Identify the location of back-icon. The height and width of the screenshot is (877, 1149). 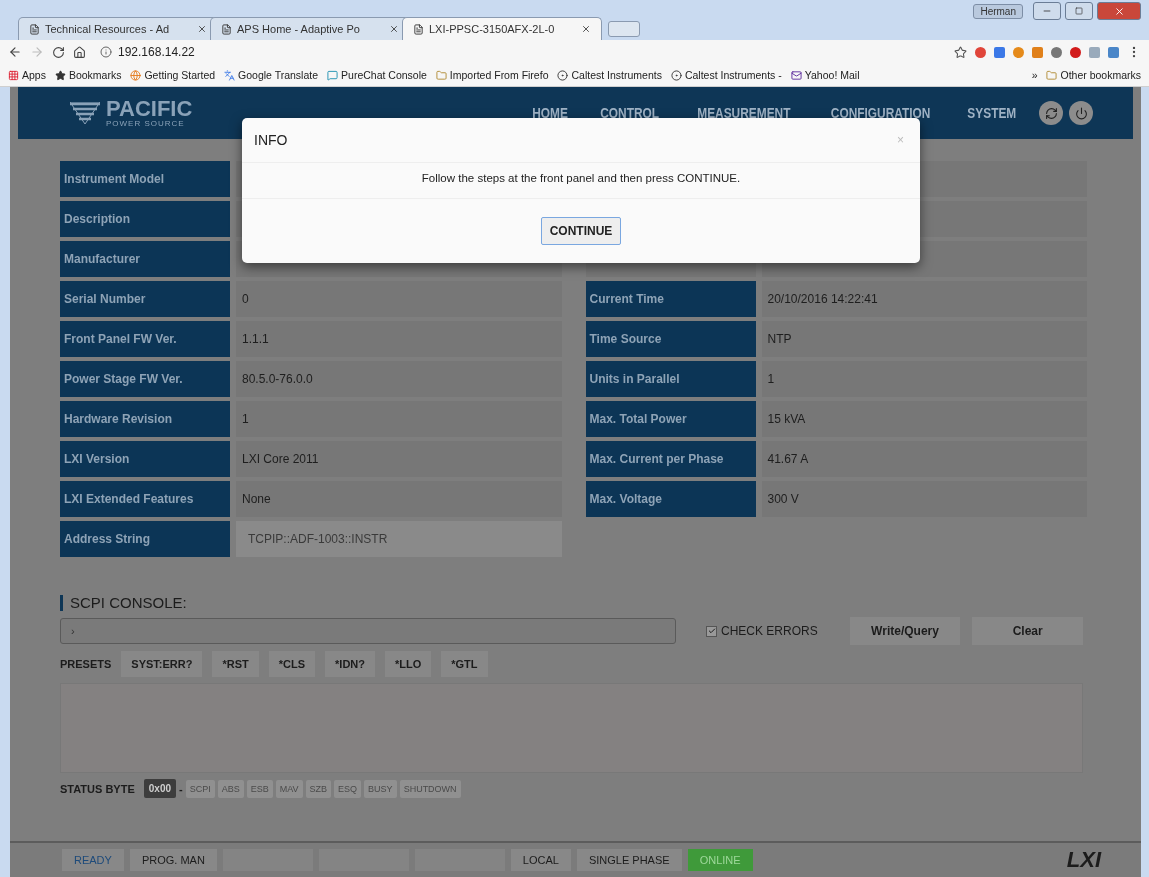
(15, 52).